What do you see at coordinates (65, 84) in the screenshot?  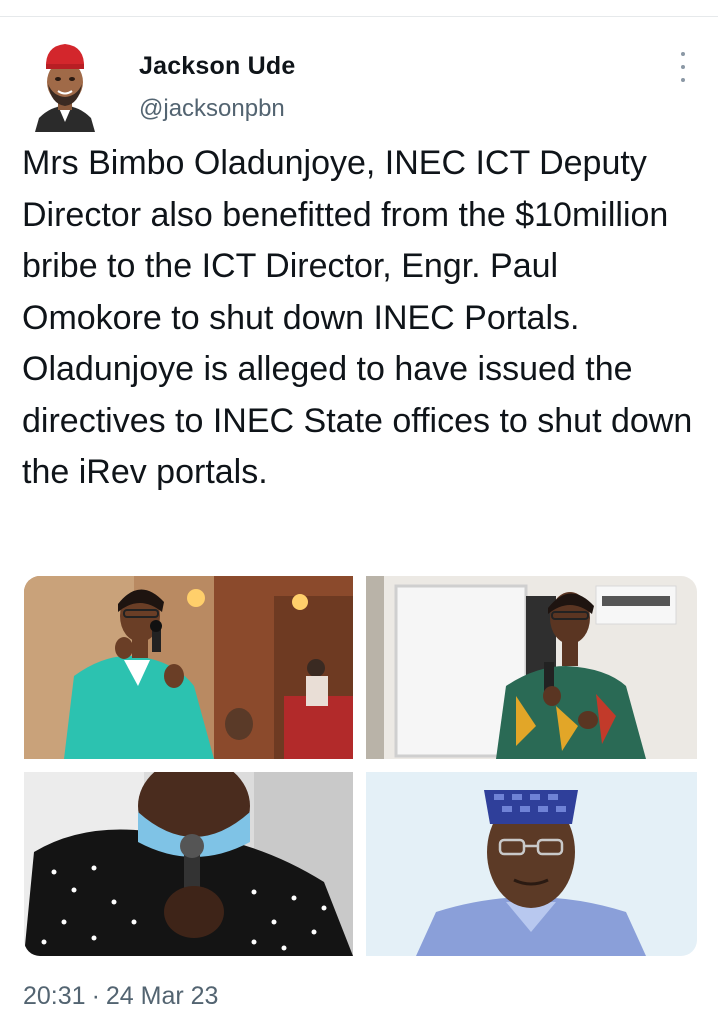 I see `avatar` at bounding box center [65, 84].